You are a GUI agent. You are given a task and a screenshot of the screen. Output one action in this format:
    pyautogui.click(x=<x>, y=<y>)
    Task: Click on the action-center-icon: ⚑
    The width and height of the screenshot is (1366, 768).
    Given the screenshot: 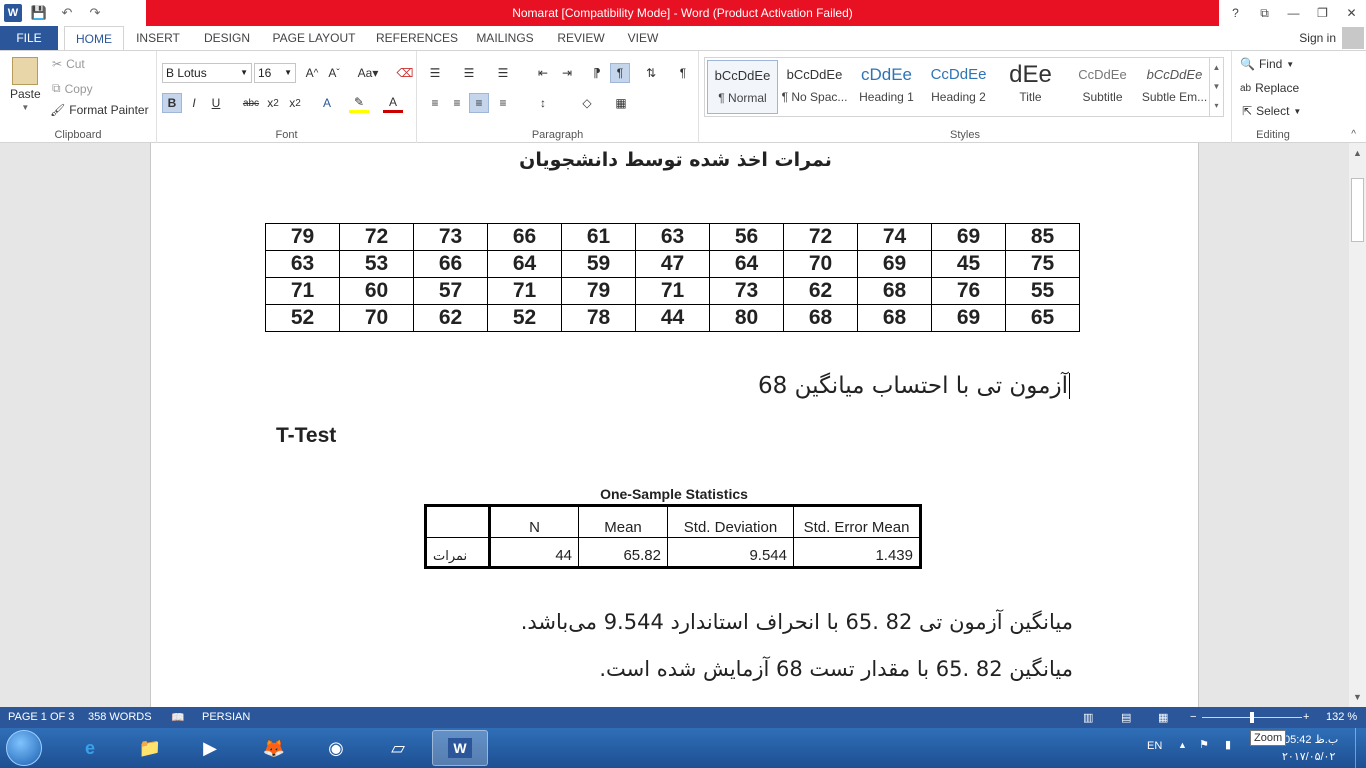 What is the action you would take?
    pyautogui.click(x=1204, y=744)
    